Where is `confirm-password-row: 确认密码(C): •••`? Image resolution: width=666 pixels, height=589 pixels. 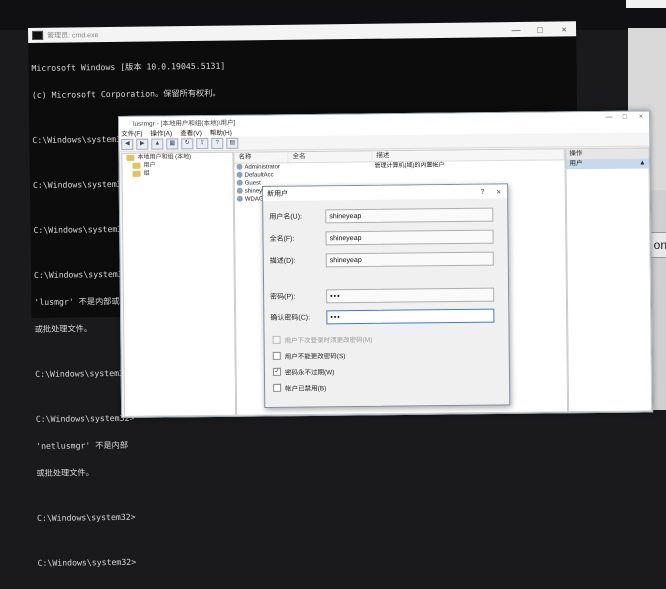 confirm-password-row: 确认密码(C): ••• is located at coordinates (386, 316).